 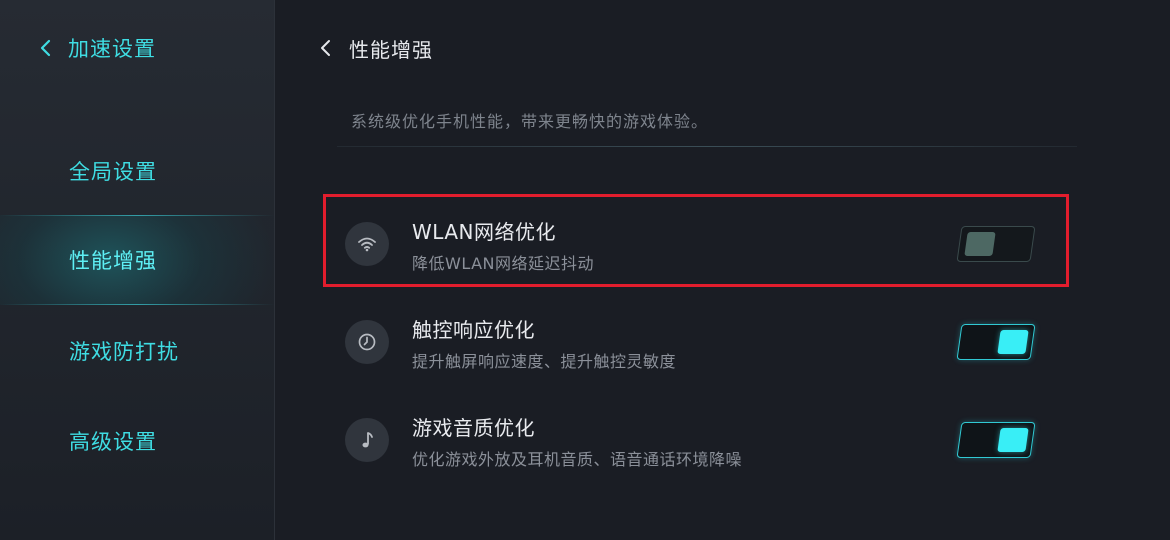 I want to click on sidebar-back-button: 加速设置, so click(x=97, y=48).